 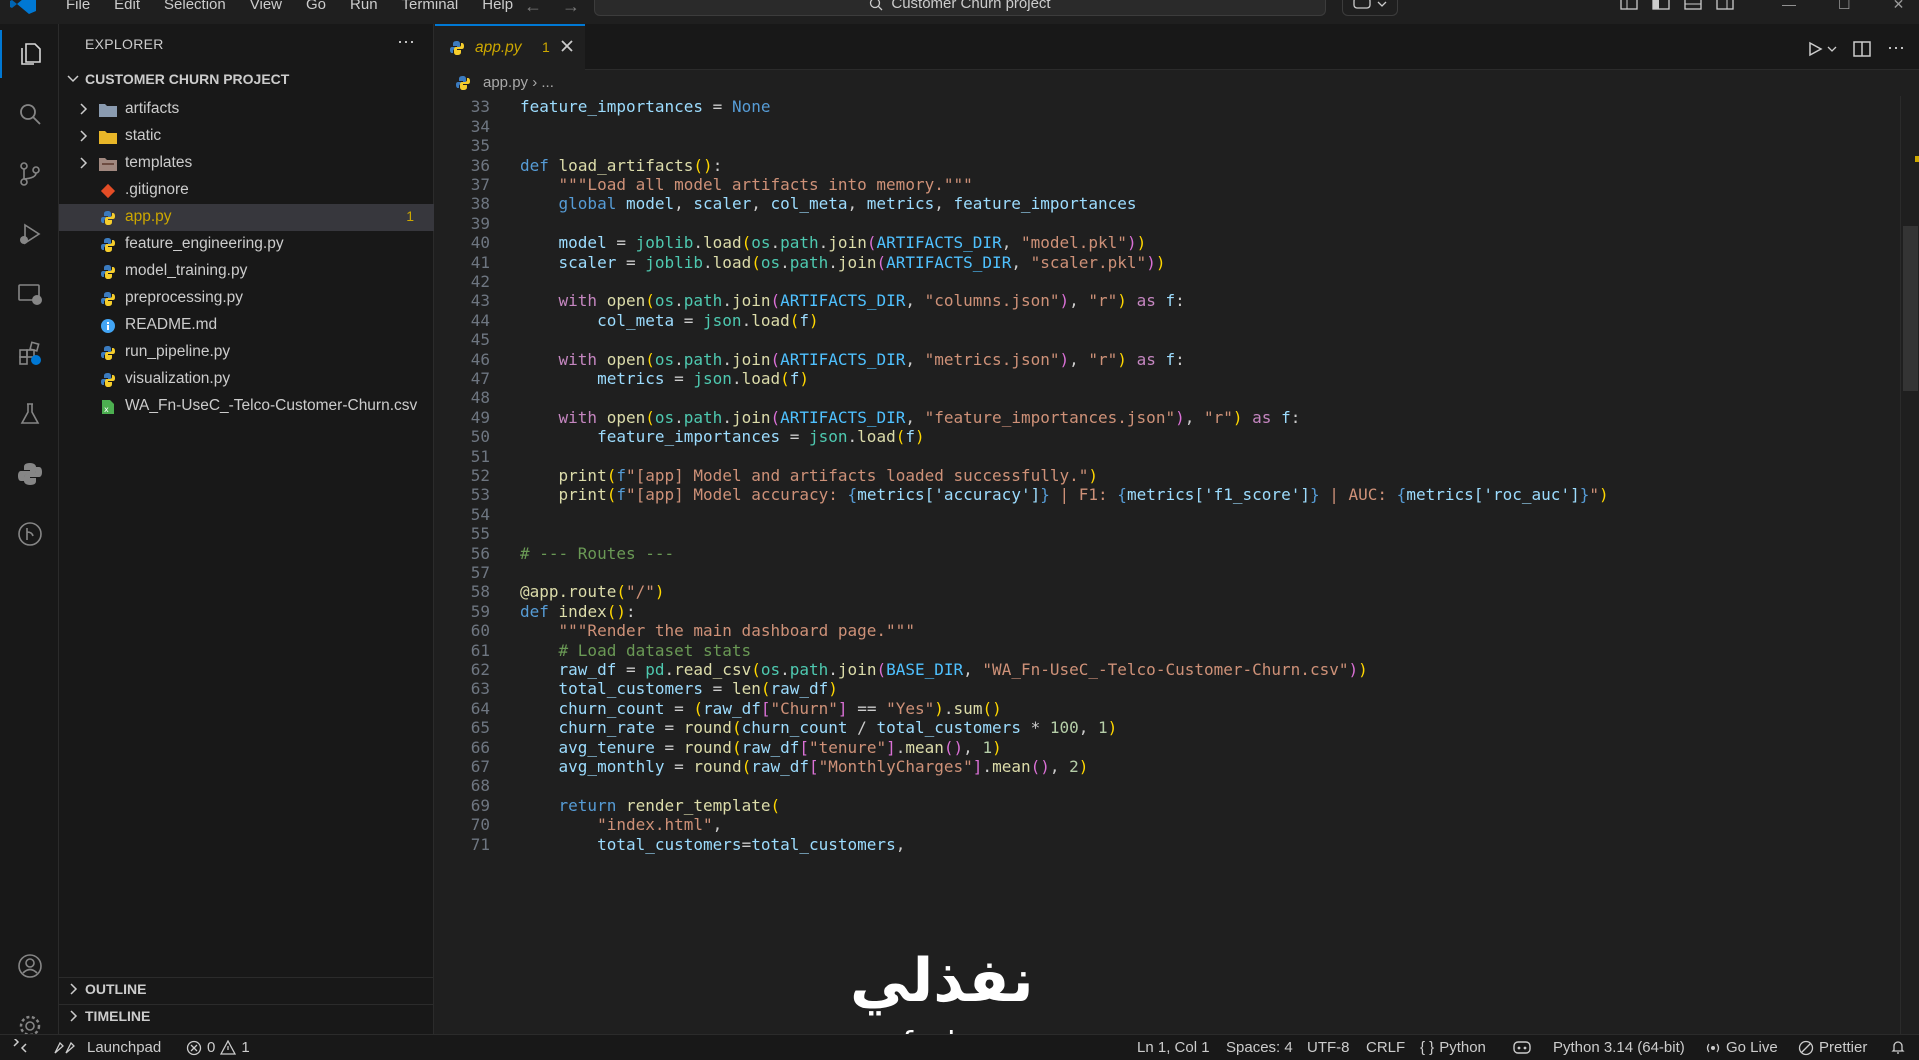 What do you see at coordinates (246, 1015) in the screenshot?
I see `timeline-section: TIMELINE` at bounding box center [246, 1015].